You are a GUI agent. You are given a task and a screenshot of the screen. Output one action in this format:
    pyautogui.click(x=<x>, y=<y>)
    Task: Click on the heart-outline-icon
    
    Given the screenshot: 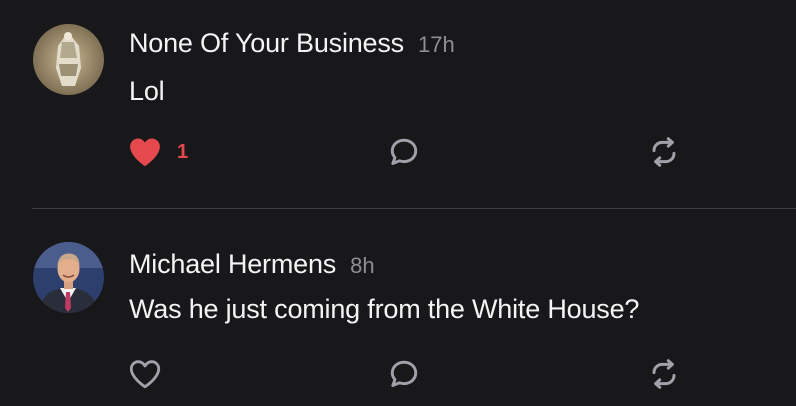 What is the action you would take?
    pyautogui.click(x=145, y=374)
    